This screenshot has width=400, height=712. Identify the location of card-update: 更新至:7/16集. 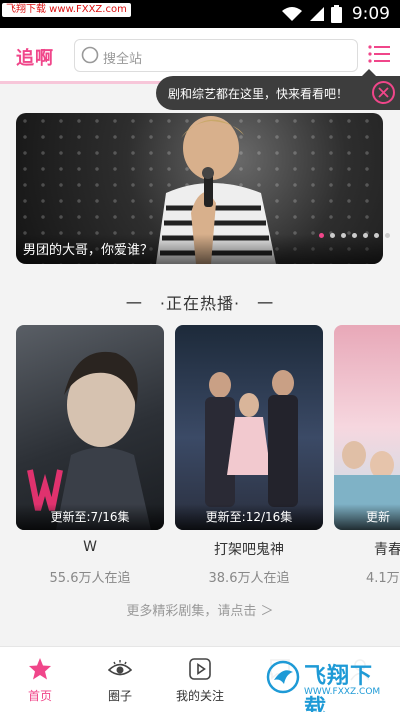
(90, 517).